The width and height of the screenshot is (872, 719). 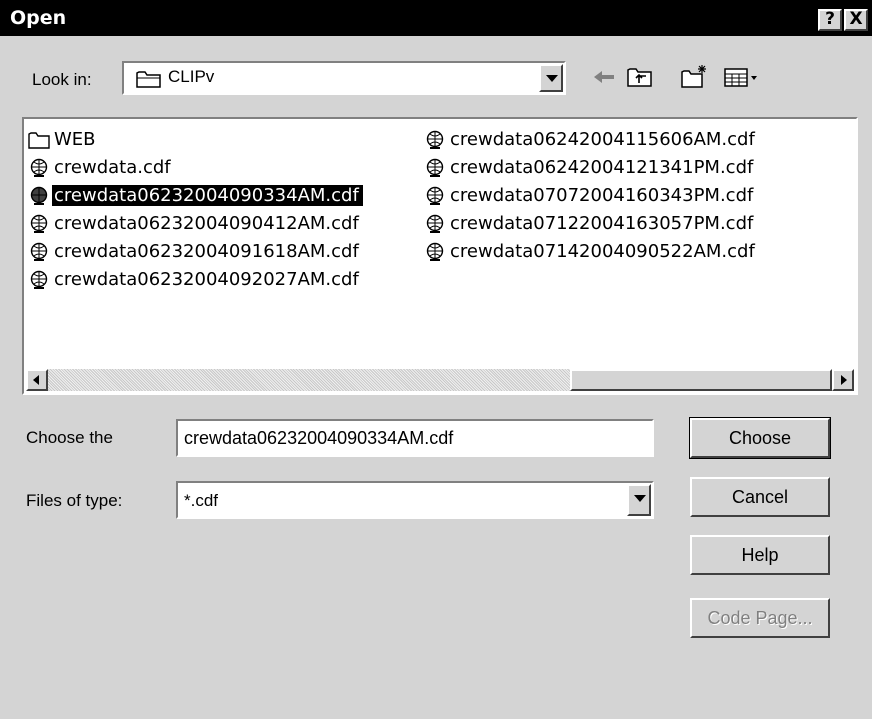 What do you see at coordinates (760, 438) in the screenshot?
I see `choose-button: Choose` at bounding box center [760, 438].